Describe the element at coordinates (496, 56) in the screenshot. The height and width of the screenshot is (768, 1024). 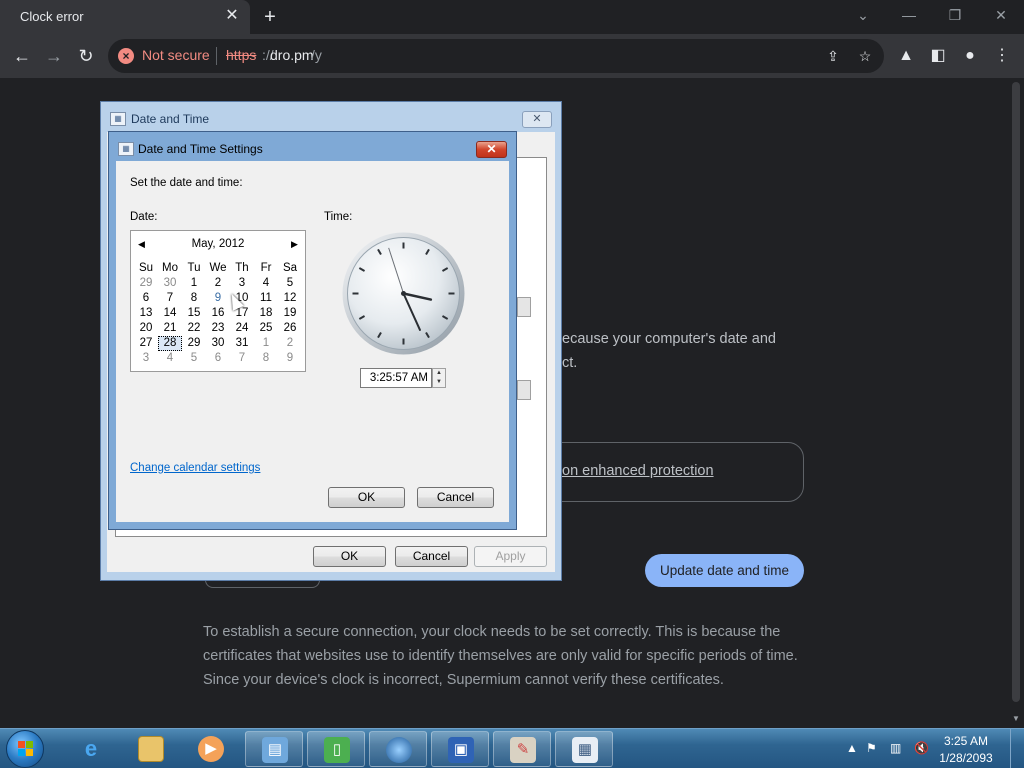
I see `address-bar: × Not secure https :// dro.pm /y ⇪ ☆` at that location.